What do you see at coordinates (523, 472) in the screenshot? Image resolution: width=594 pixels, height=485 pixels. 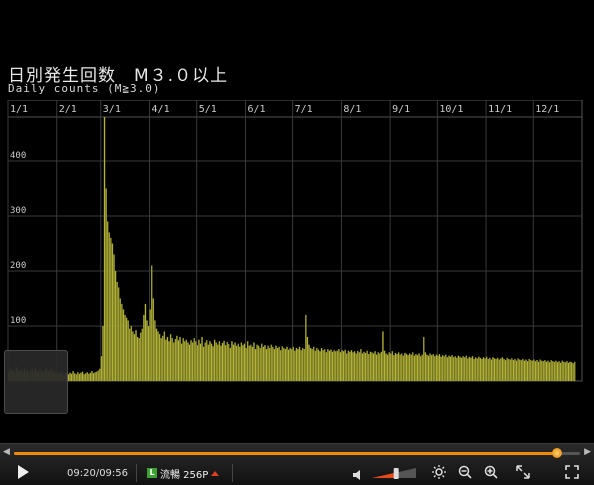 I see `expand-icon` at bounding box center [523, 472].